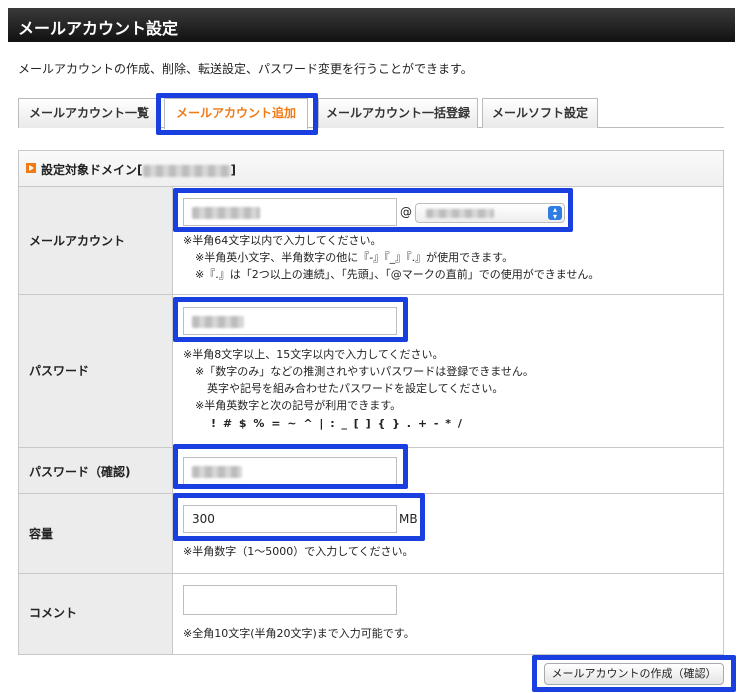 The width and height of the screenshot is (743, 693). I want to click on row-comment: コメント ※全角10文字(半角20文字)まで入力可能です。, so click(371, 614).